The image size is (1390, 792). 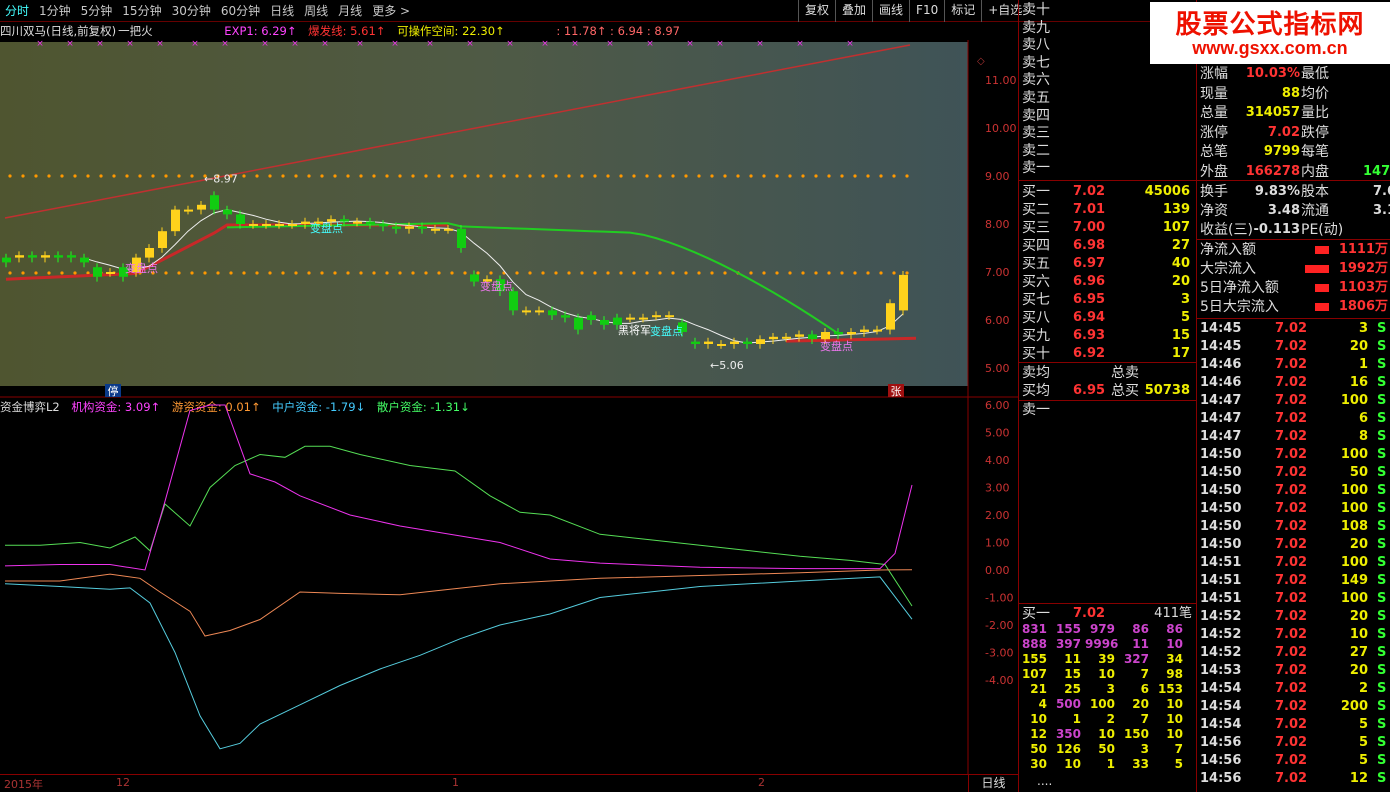 I want to click on fin-value-2: 7.6, so click(x=1381, y=191).